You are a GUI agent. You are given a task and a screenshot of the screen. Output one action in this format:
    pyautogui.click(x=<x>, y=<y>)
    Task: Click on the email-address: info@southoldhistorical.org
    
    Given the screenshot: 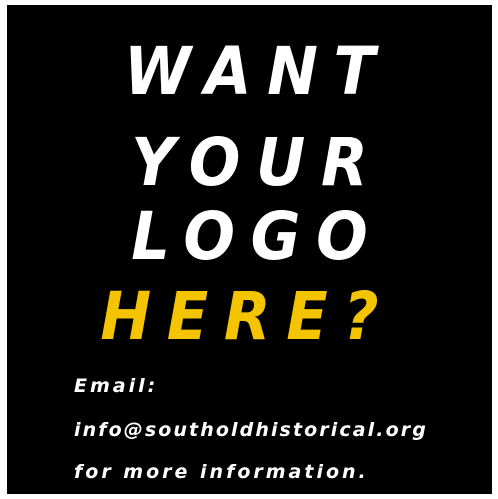 What is the action you would take?
    pyautogui.click(x=251, y=430)
    